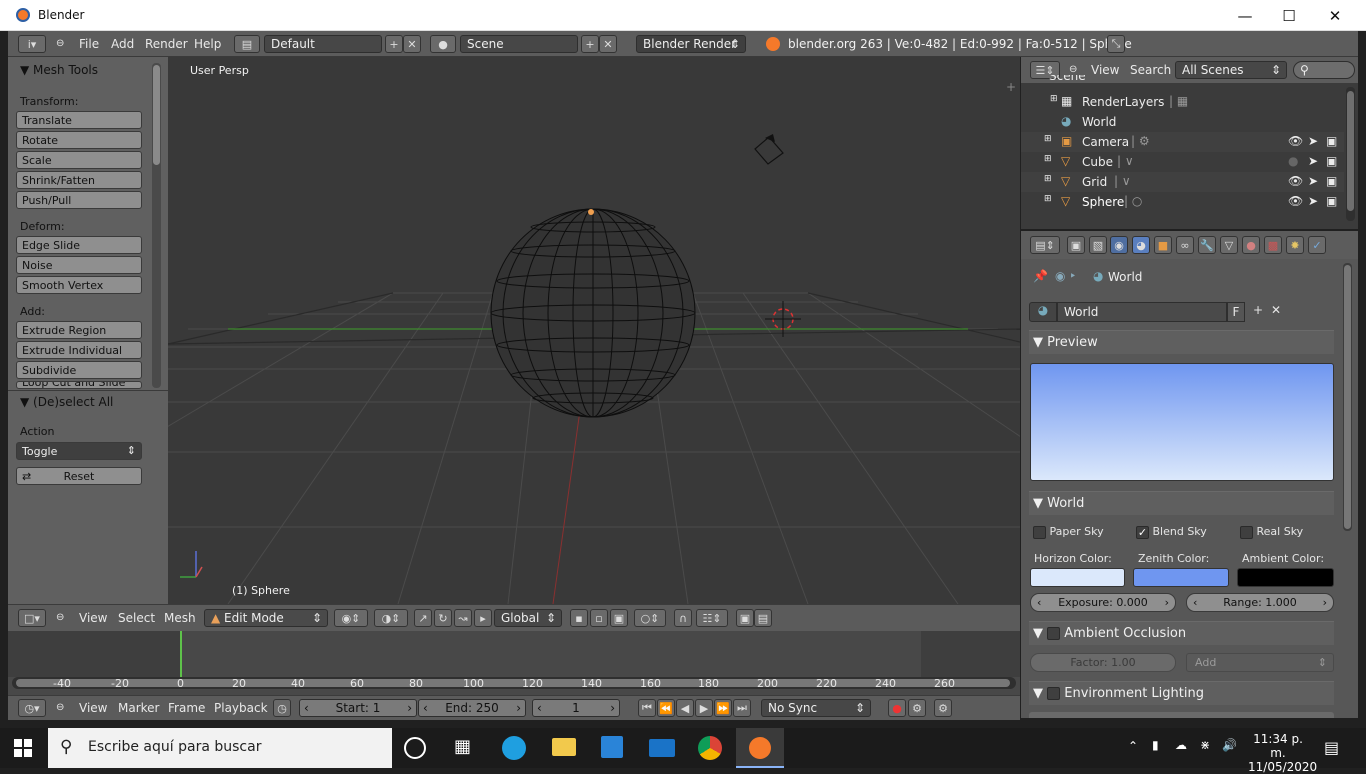  Describe the element at coordinates (483, 618) in the screenshot. I see `manipulator-toggle-icon: ▸` at that location.